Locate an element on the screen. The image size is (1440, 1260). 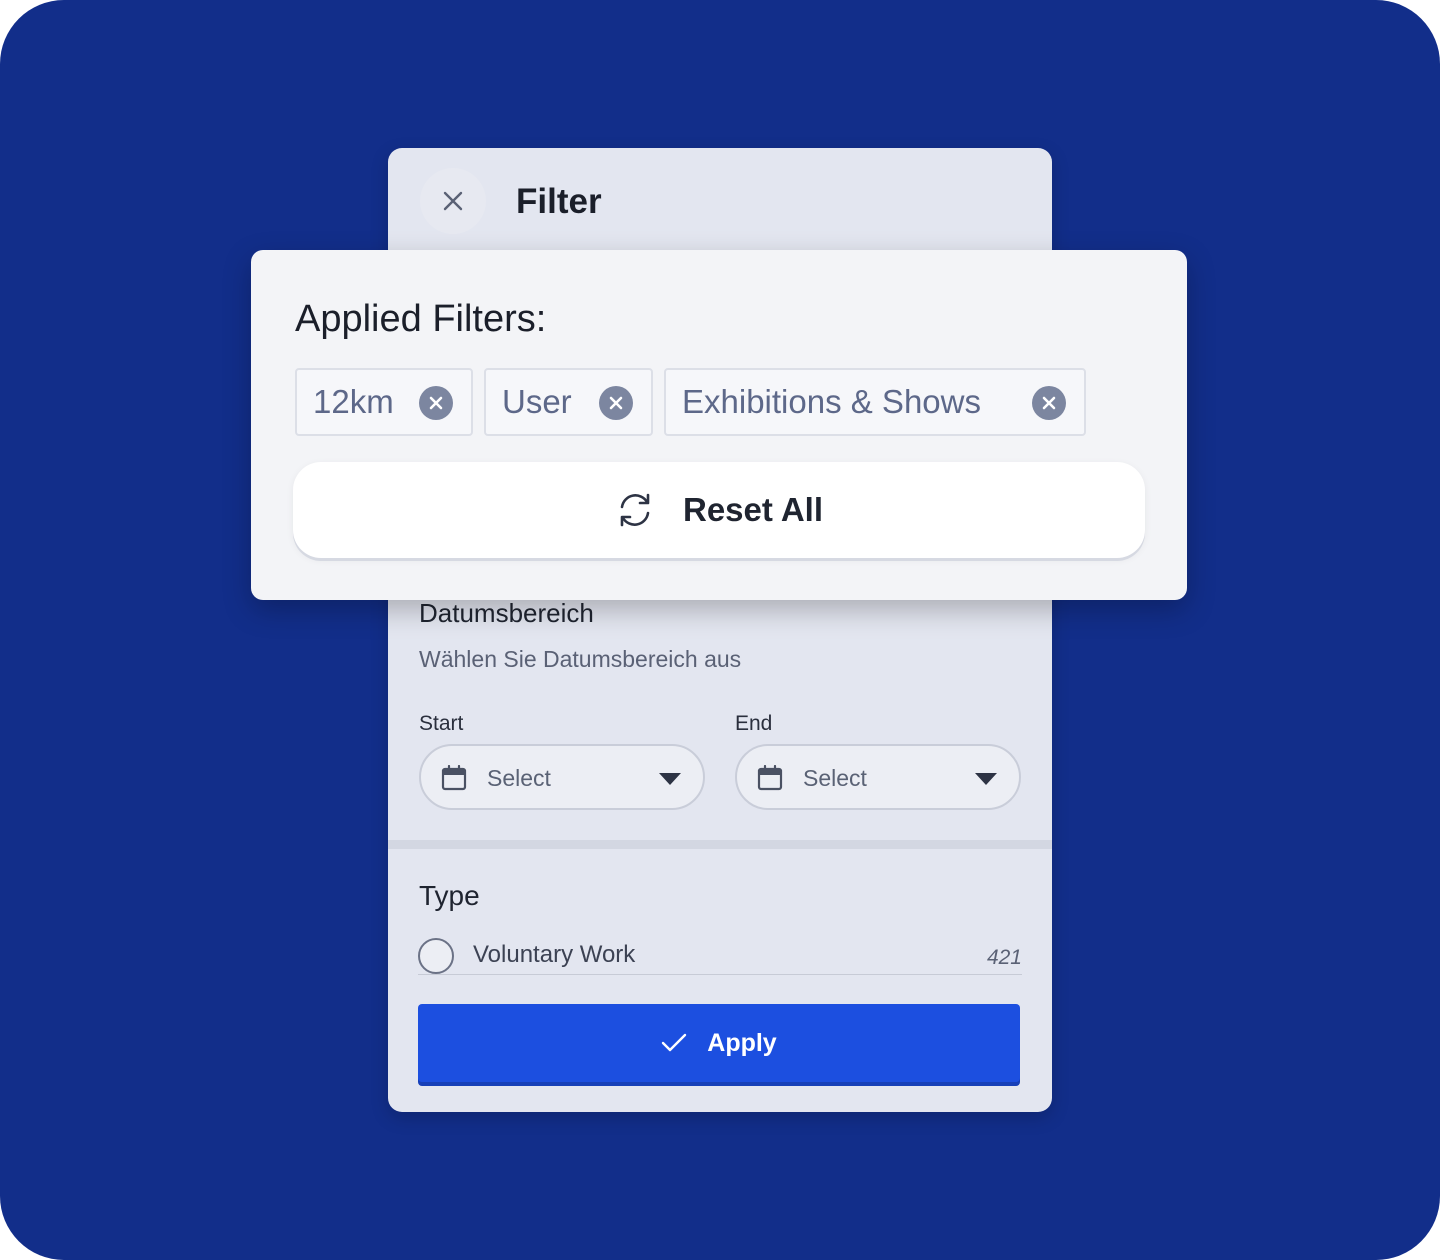
check-icon is located at coordinates (674, 1042).